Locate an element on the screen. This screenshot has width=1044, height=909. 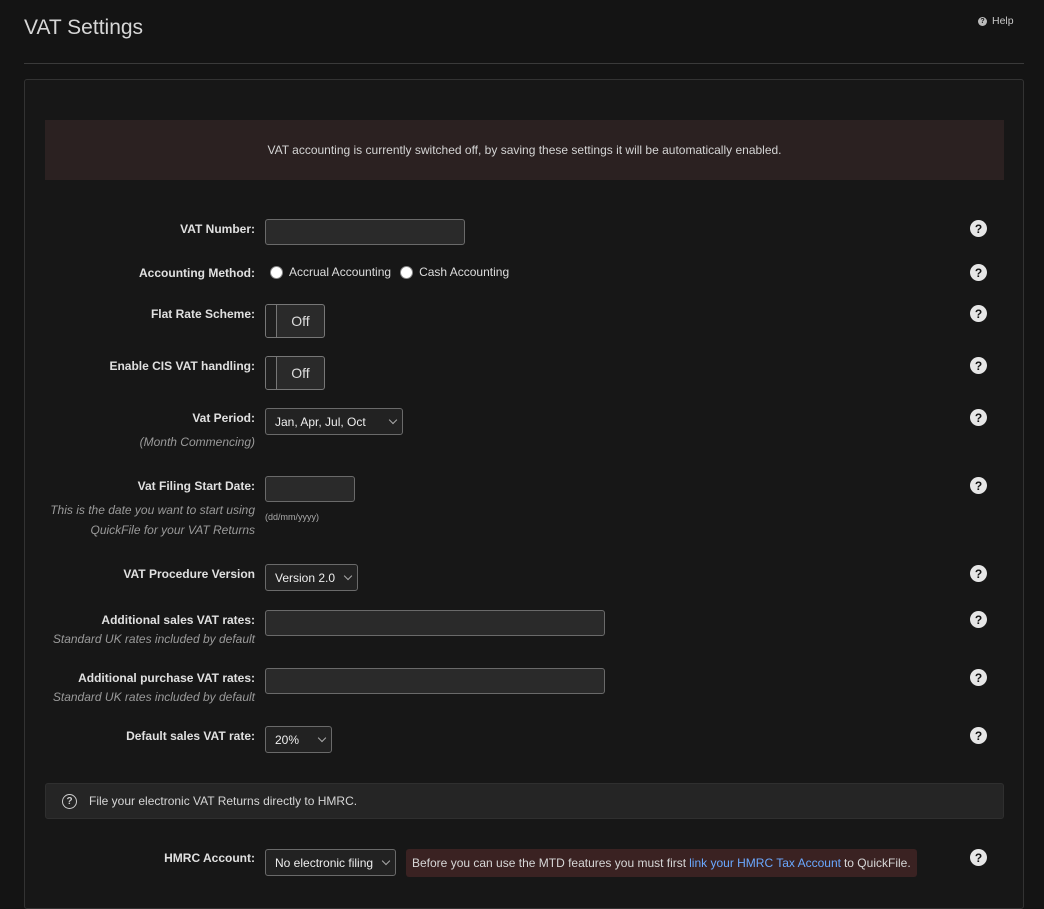
accounting-method-label: Accounting Method: is located at coordinates (197, 273).